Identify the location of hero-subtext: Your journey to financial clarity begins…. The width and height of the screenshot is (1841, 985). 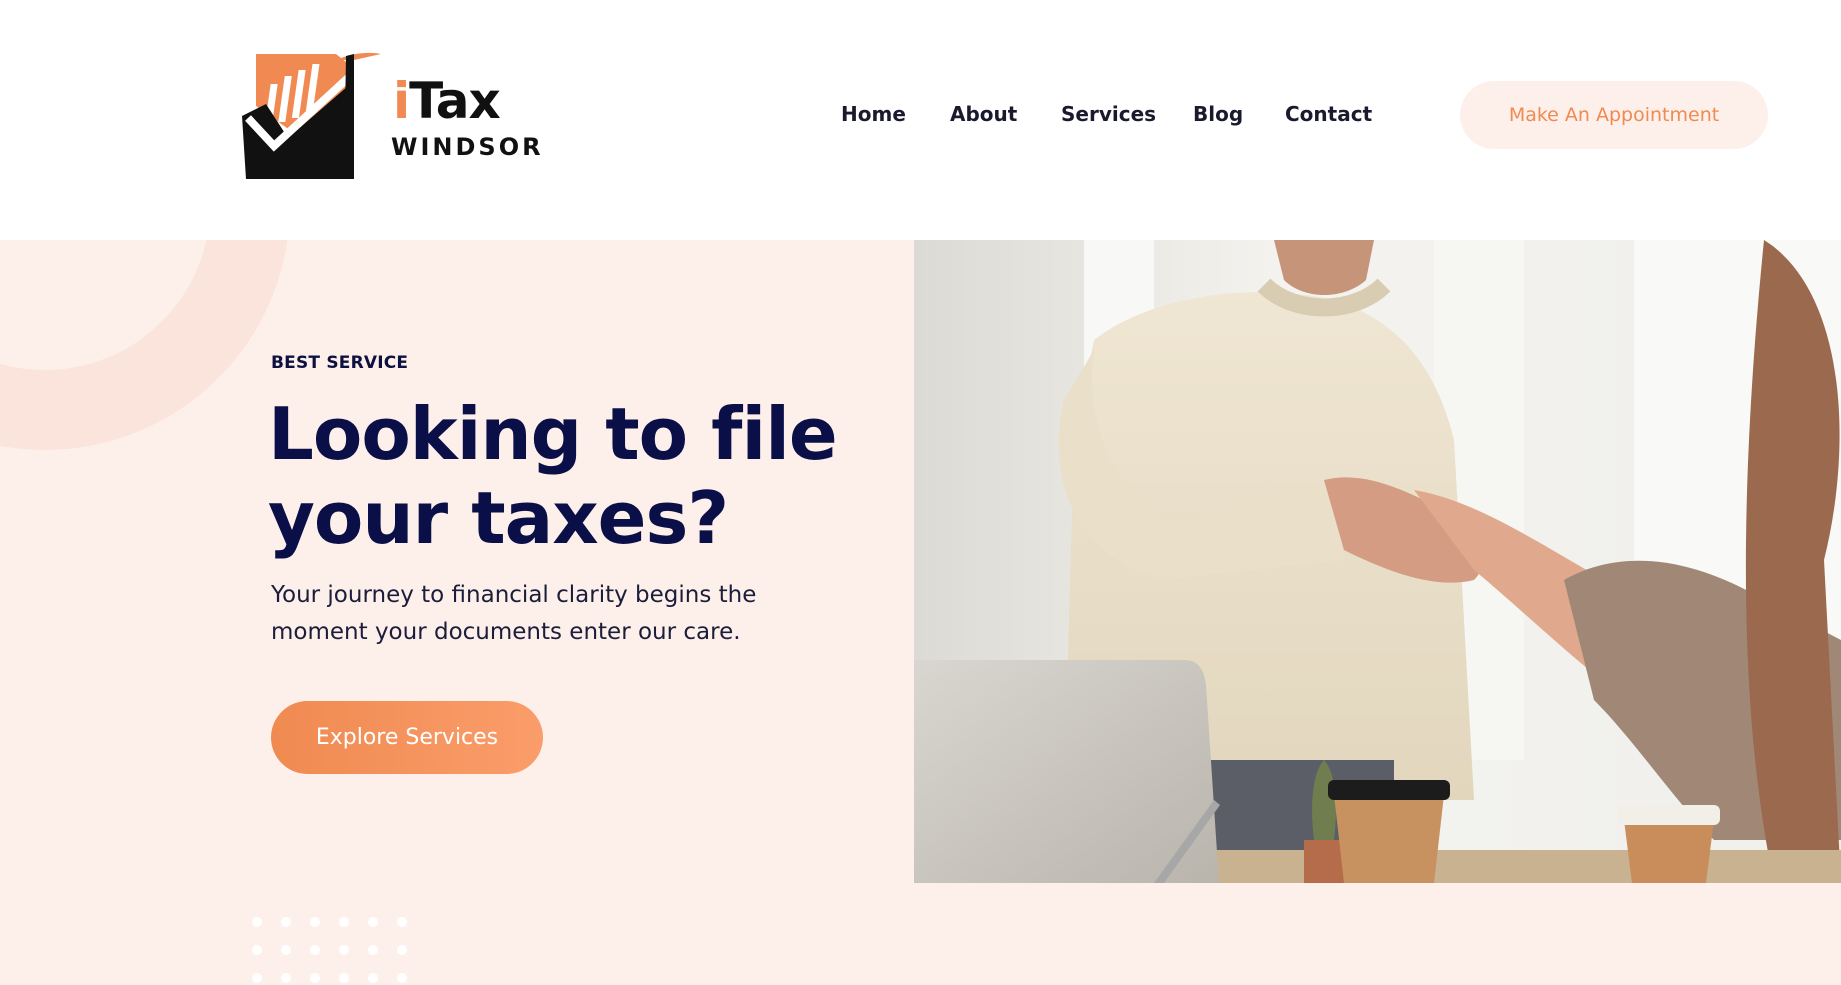
(514, 613).